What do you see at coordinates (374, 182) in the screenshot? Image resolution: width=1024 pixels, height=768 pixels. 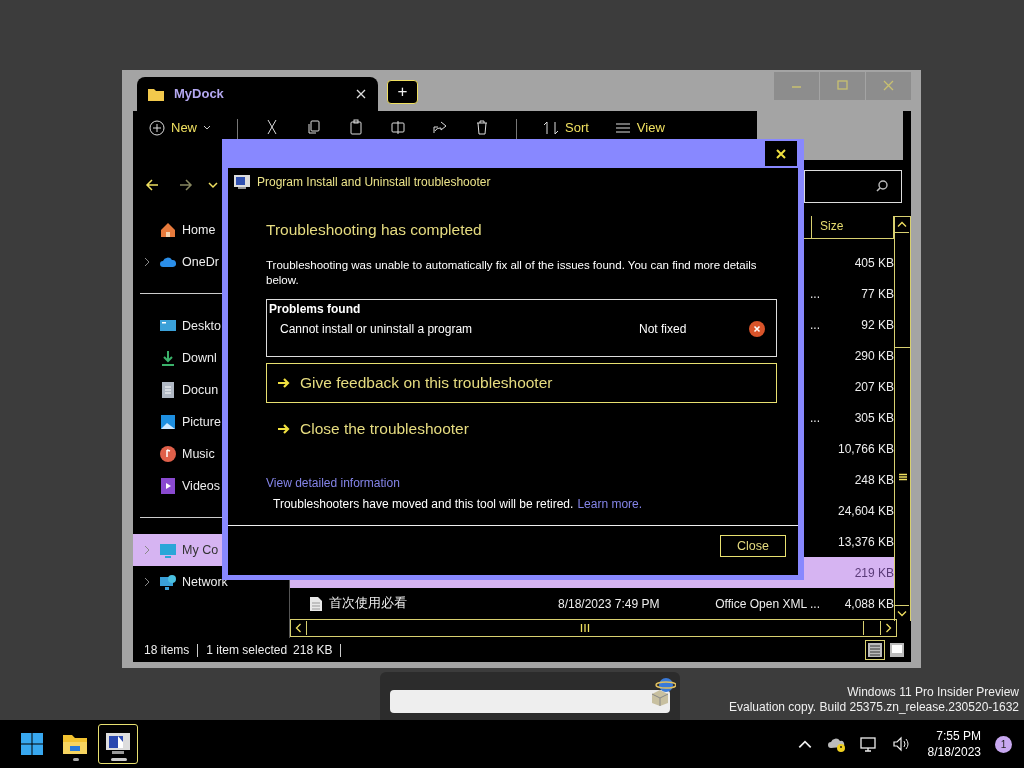 I see `dialog-title: Program Install and Uninstall troubleshooter` at bounding box center [374, 182].